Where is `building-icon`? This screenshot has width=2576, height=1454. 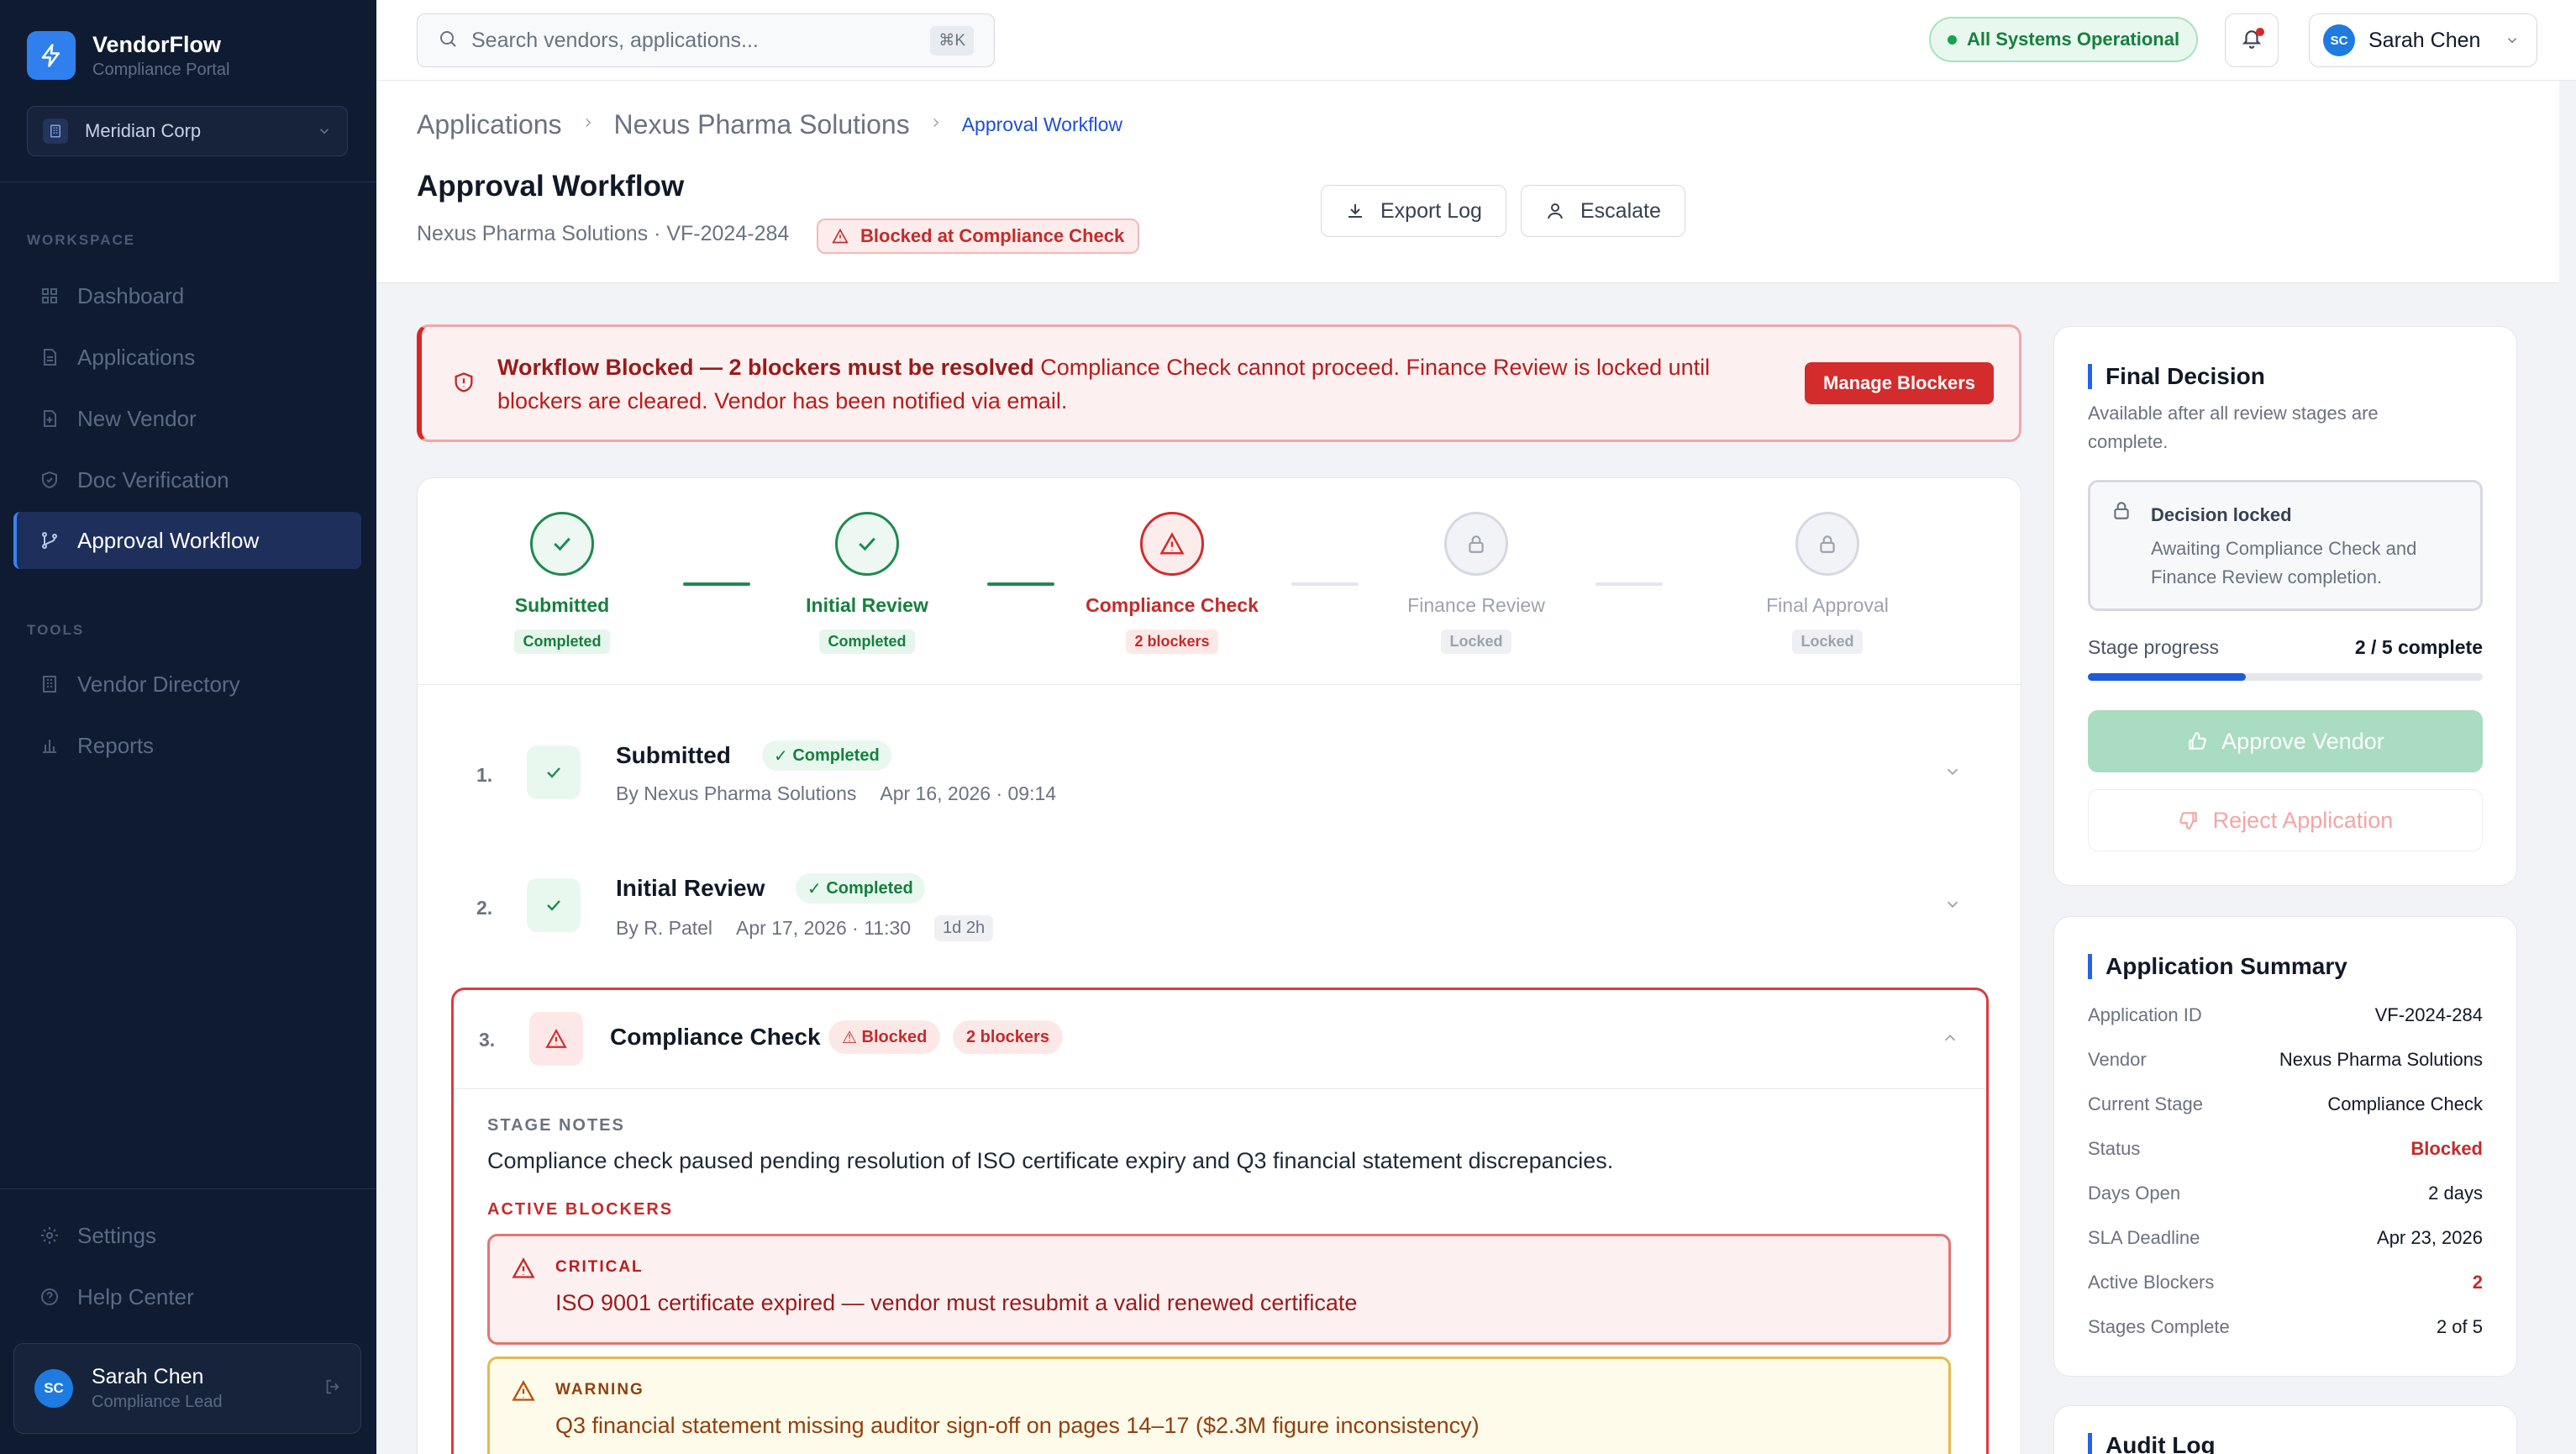
building-icon is located at coordinates (49, 684).